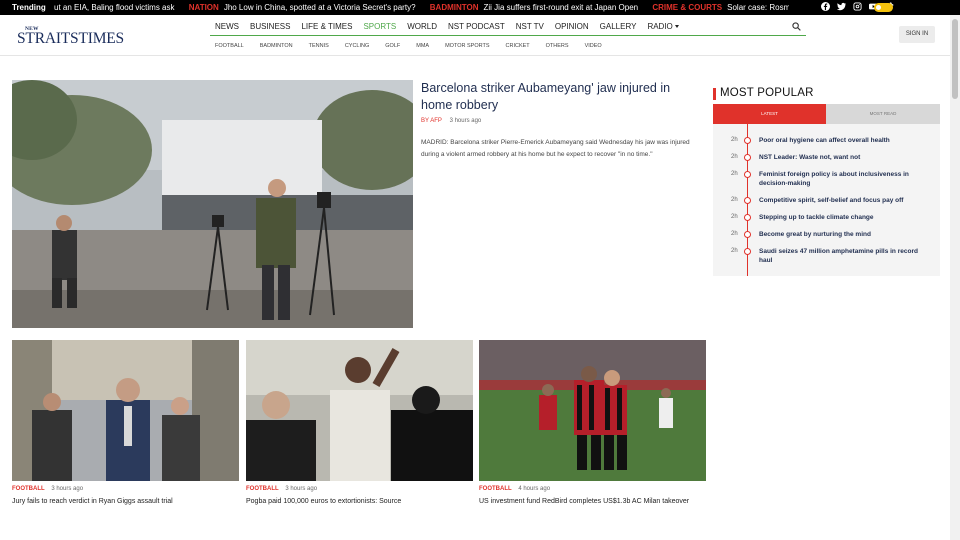  What do you see at coordinates (530, 26) in the screenshot?
I see `nav-item-nst-tv: NST TV` at bounding box center [530, 26].